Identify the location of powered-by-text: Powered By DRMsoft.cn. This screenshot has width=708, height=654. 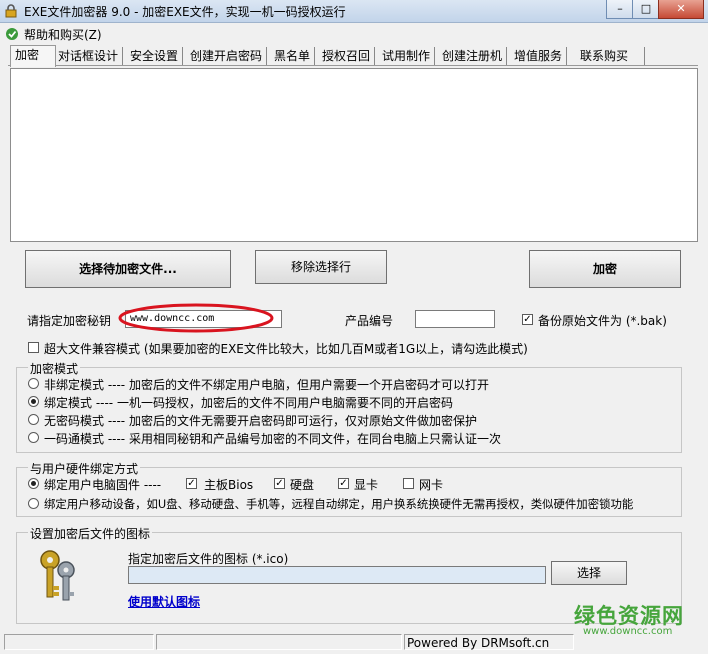
(478, 643).